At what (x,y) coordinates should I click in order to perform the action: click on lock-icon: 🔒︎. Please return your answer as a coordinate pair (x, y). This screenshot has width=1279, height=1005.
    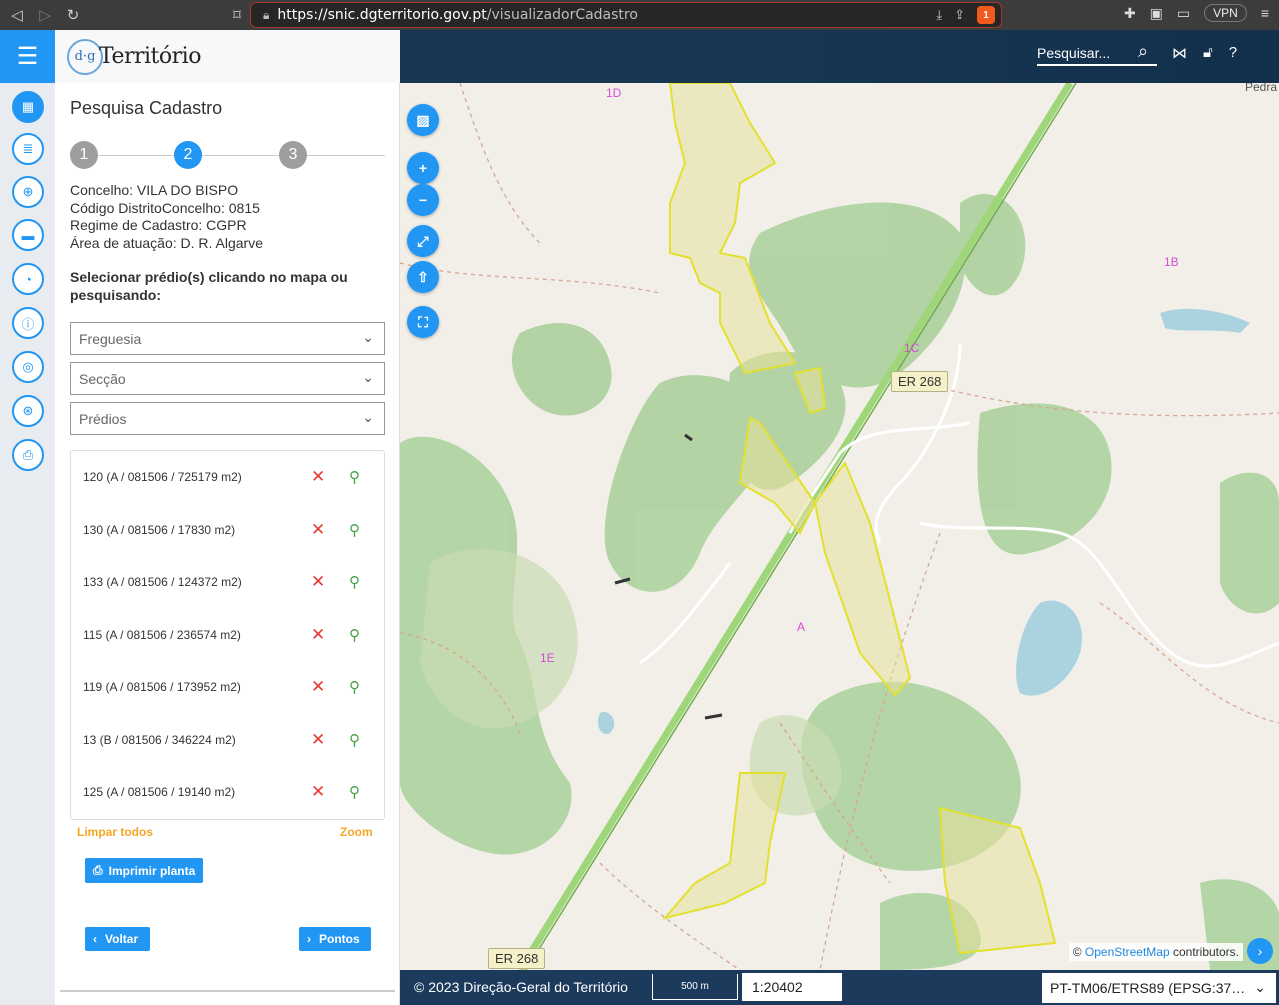
    Looking at the image, I should click on (266, 14).